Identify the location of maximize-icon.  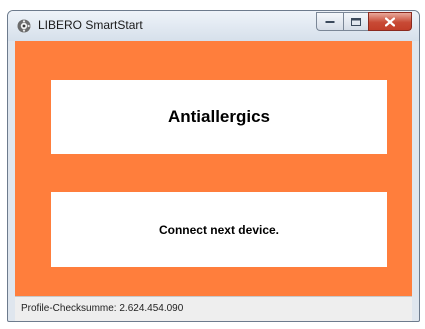
(356, 21).